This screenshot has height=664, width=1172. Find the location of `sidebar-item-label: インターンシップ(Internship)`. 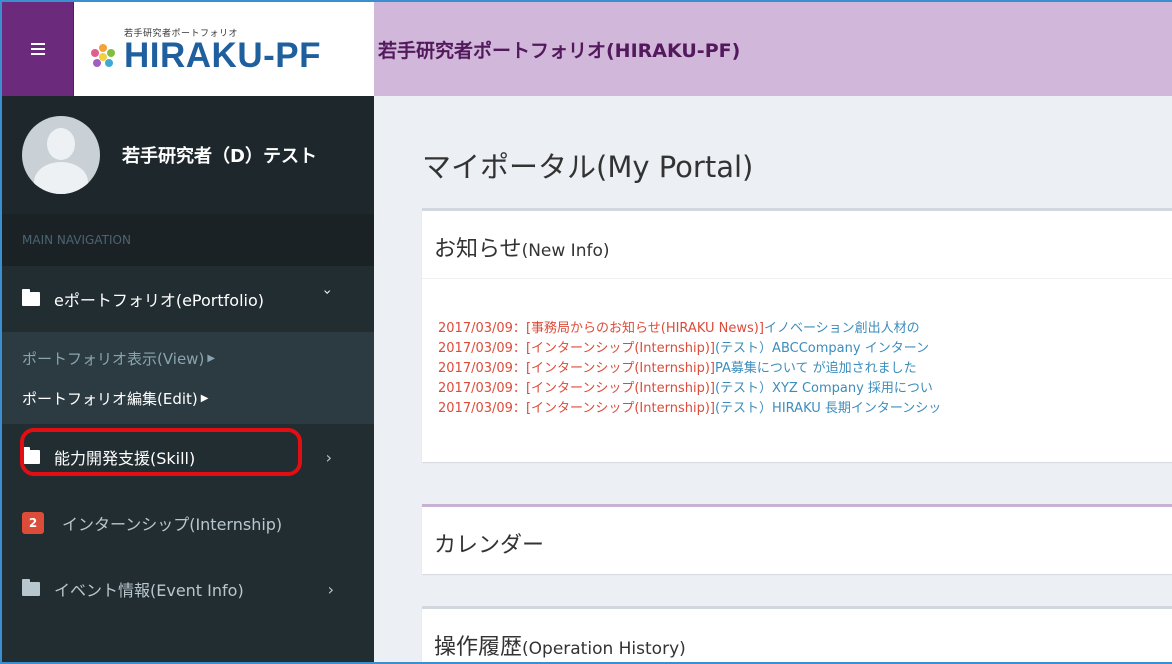

sidebar-item-label: インターンシップ(Internship) is located at coordinates (172, 524).